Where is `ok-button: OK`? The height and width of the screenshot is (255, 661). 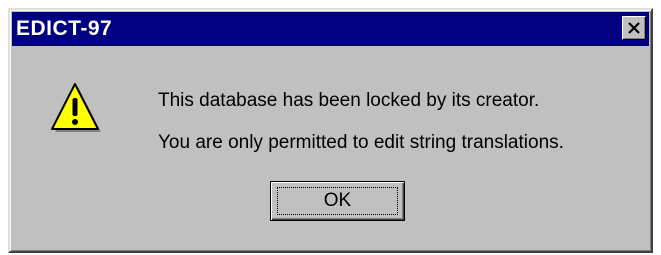
ok-button: OK is located at coordinates (337, 201).